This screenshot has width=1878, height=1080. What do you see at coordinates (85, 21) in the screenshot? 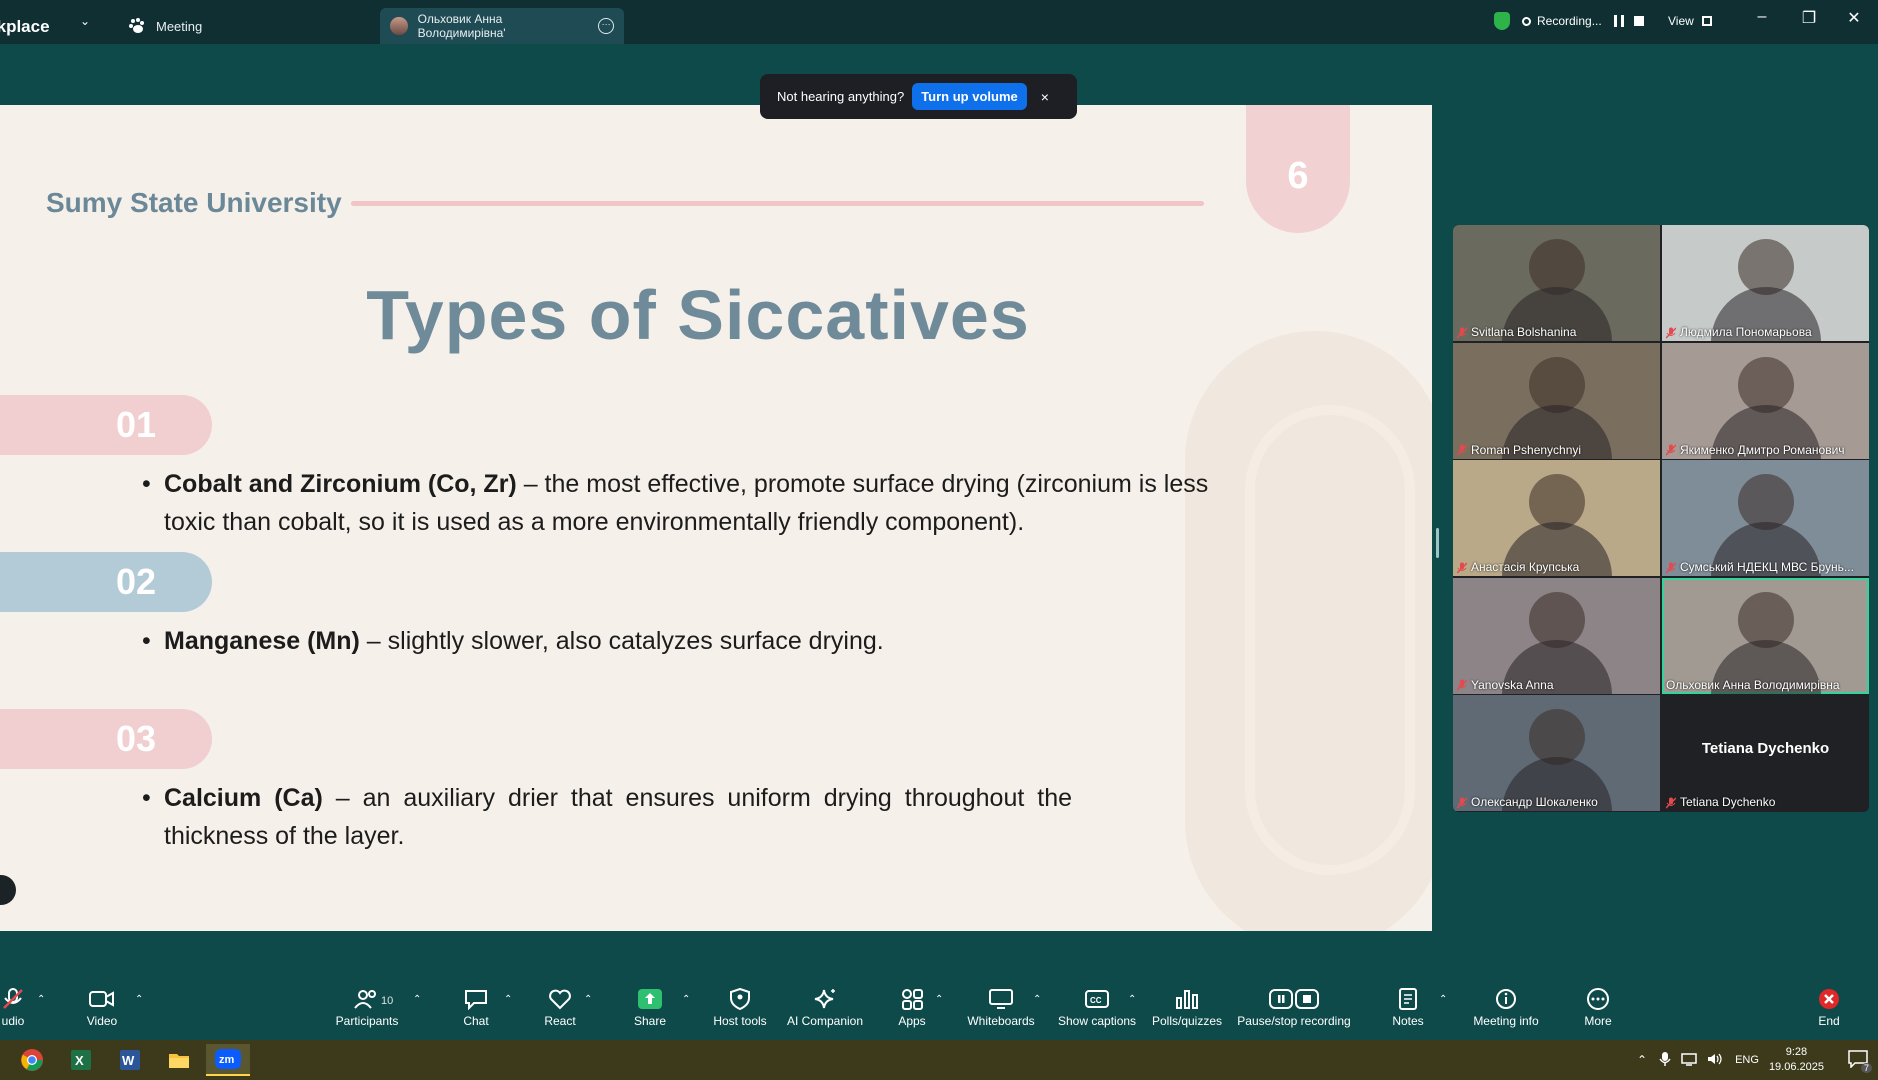
I see `chevron-down-icon: ⌄` at bounding box center [85, 21].